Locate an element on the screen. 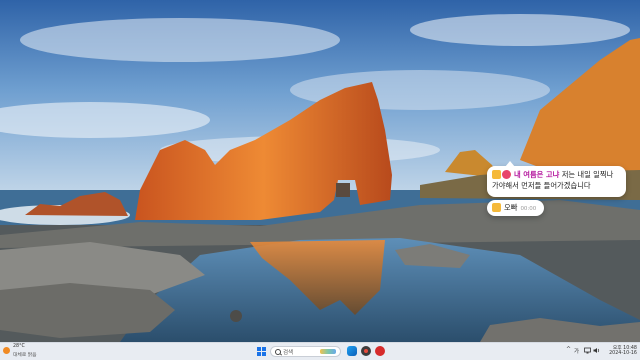 The image size is (640, 360). input-method-indicator: 가 is located at coordinates (576, 351).